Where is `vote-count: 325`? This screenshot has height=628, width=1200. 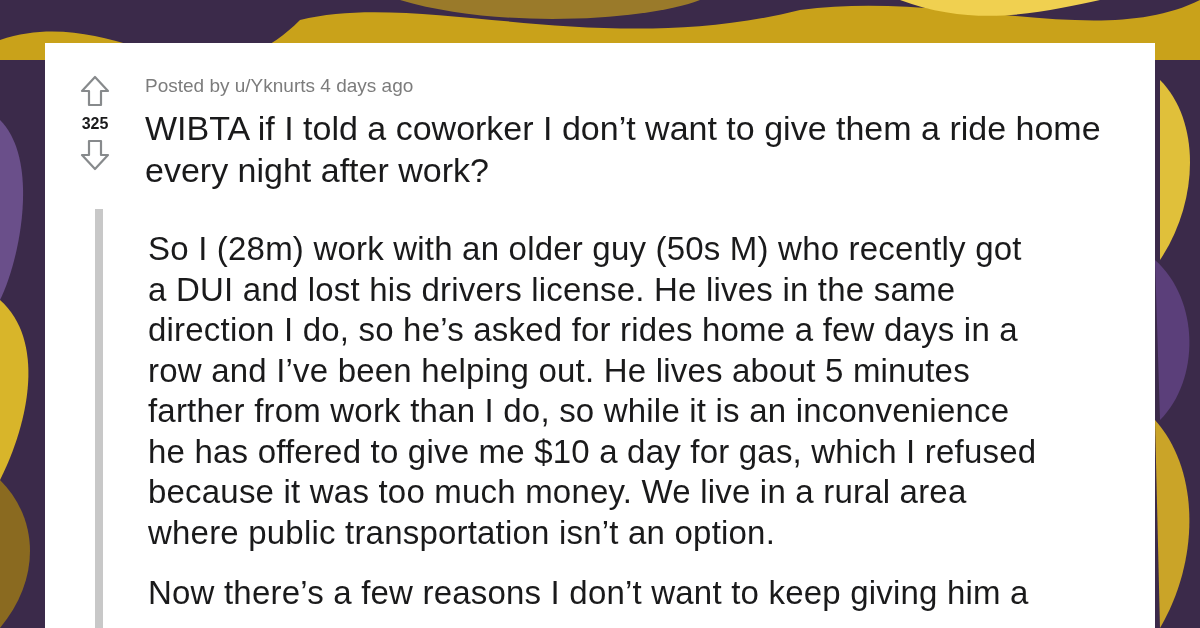 vote-count: 325 is located at coordinates (95, 124).